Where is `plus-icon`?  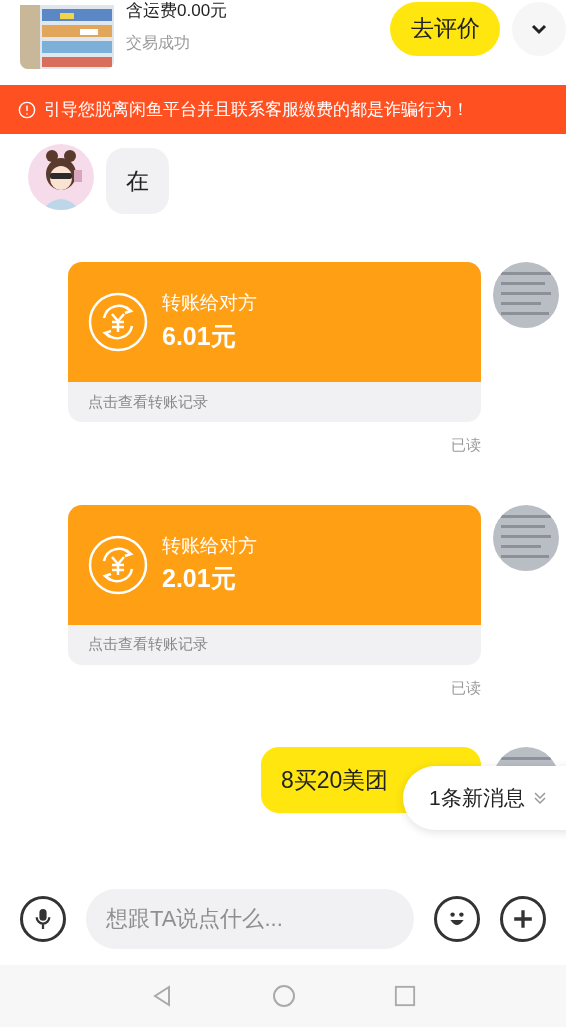 plus-icon is located at coordinates (523, 919).